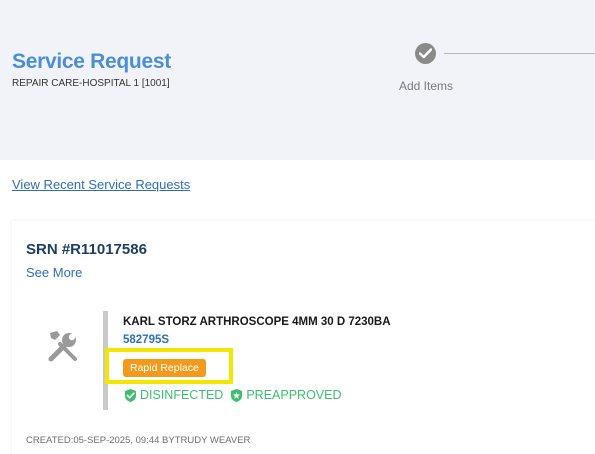 Image resolution: width=595 pixels, height=454 pixels. I want to click on tools-icon, so click(63, 349).